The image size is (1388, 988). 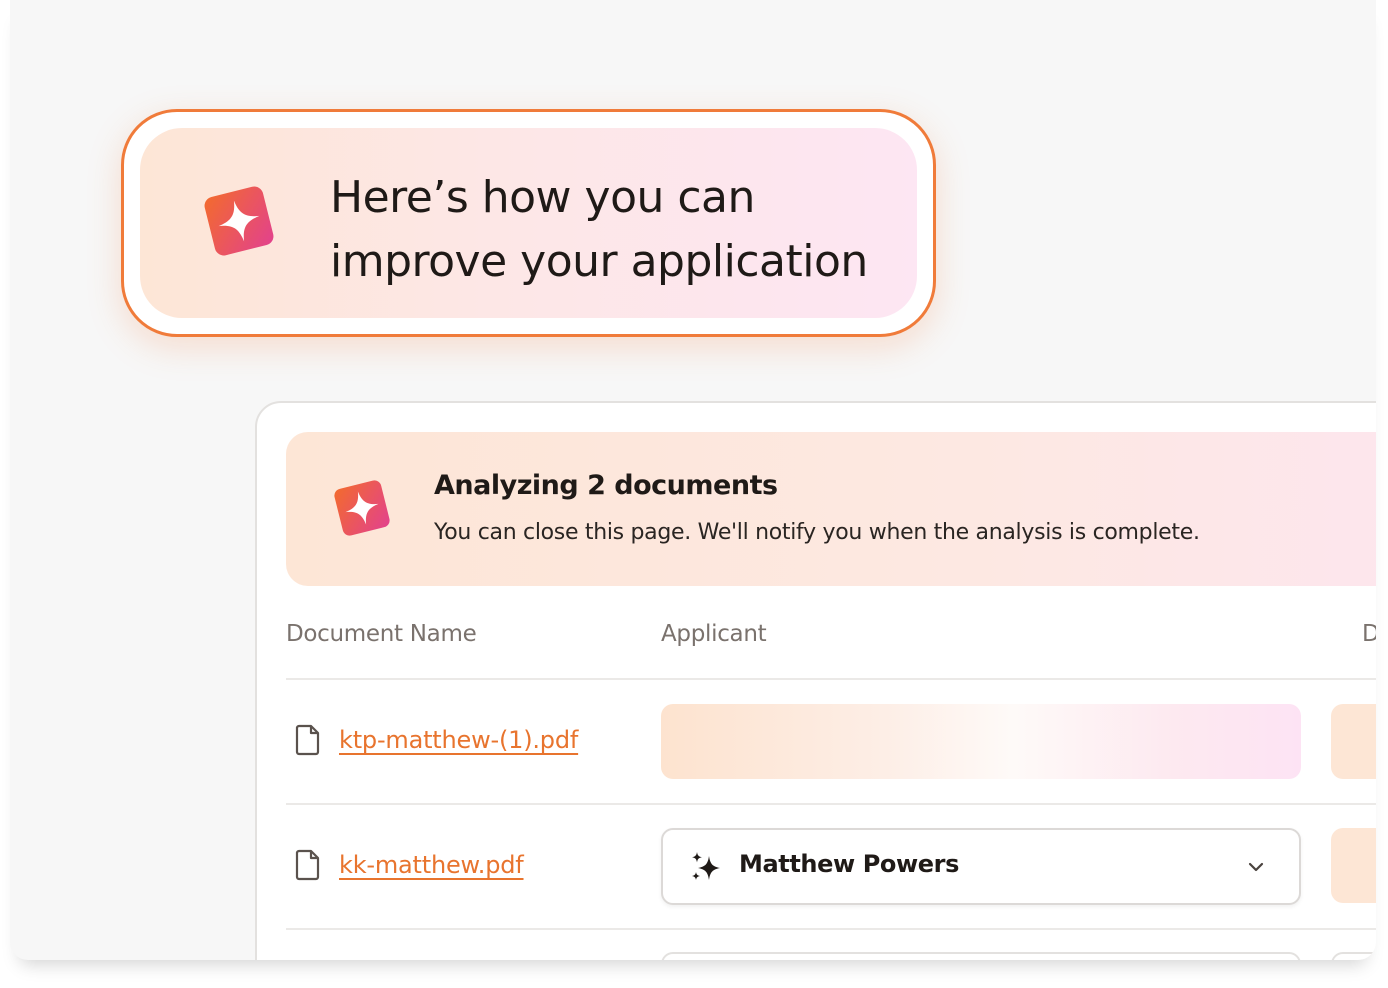 I want to click on hero-line-2: improve your application, so click(x=599, y=261).